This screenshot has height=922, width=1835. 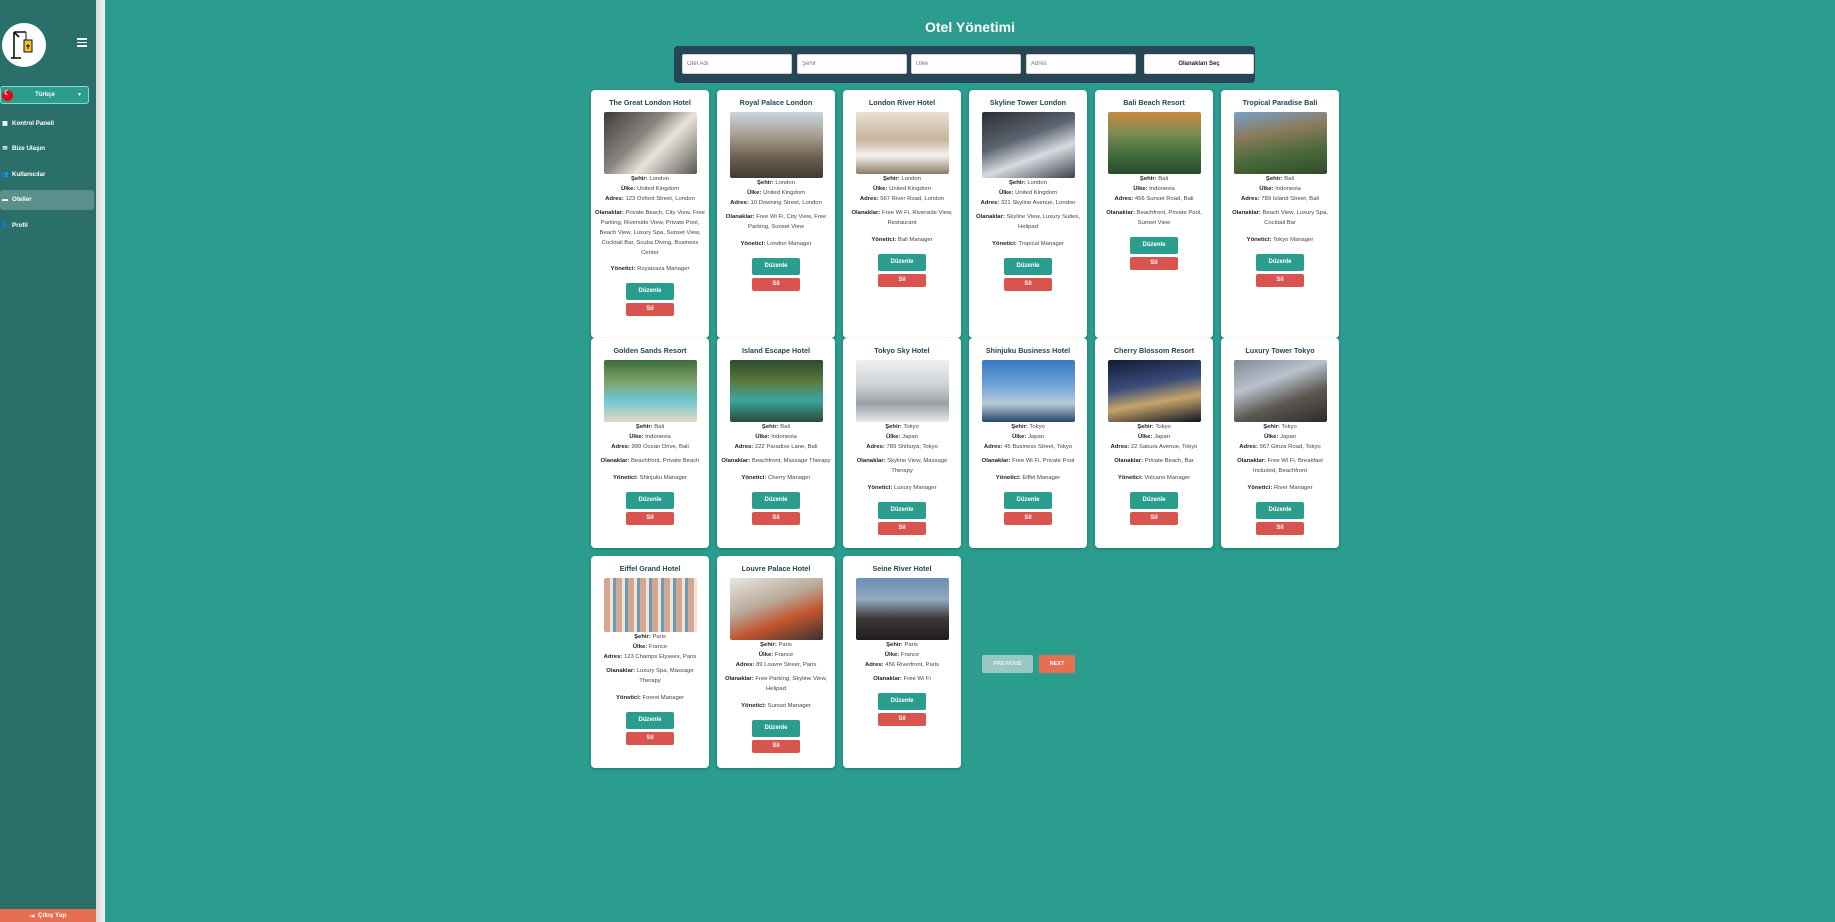 I want to click on amenities-value: Beachfront, Private Pool, Sunset View, so click(x=1169, y=218).